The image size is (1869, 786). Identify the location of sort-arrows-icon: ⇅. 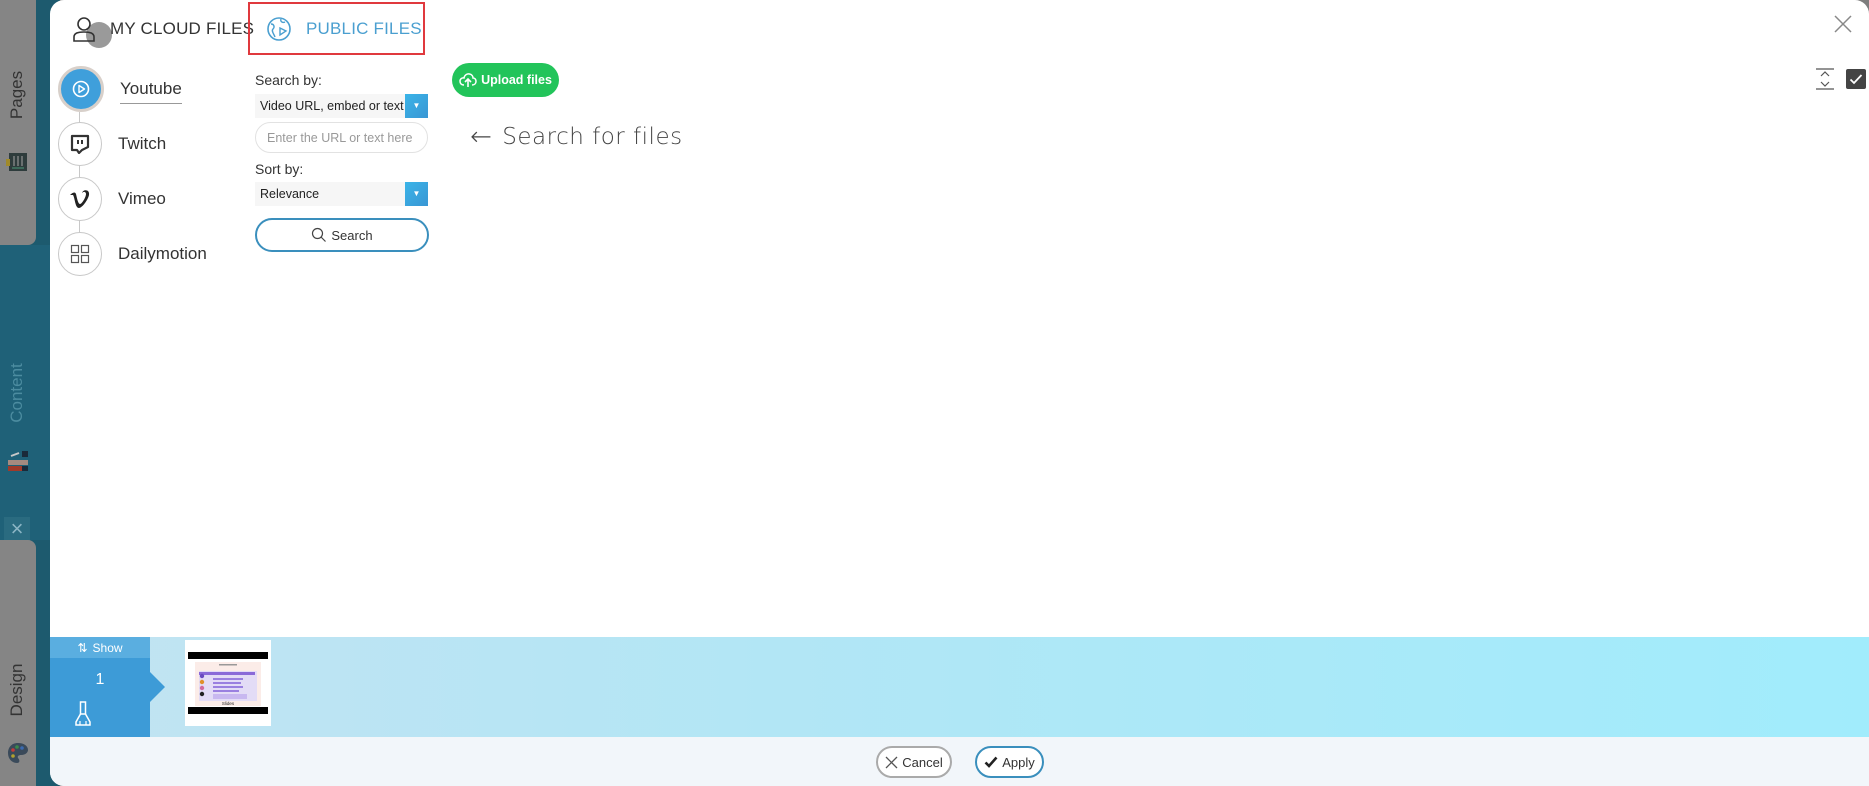
(82, 647).